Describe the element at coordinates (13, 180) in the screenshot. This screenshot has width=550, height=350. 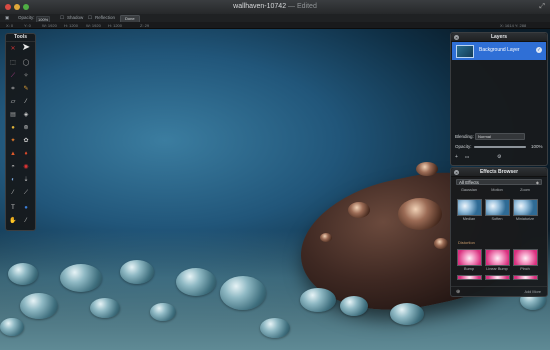
I see `type-icon: ◐` at that location.